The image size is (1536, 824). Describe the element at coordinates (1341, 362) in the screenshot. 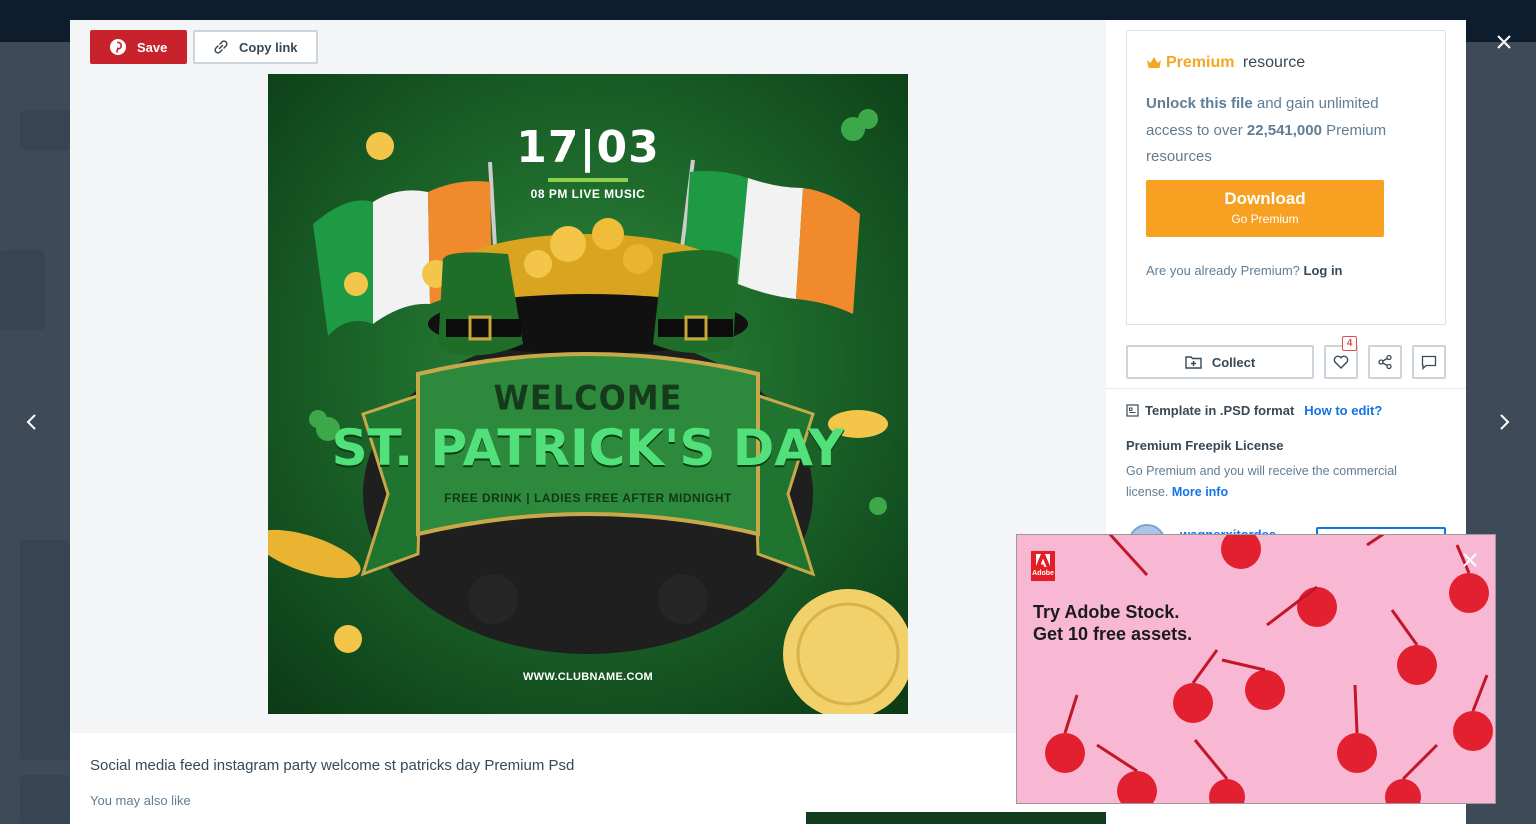

I see `heart-icon` at that location.